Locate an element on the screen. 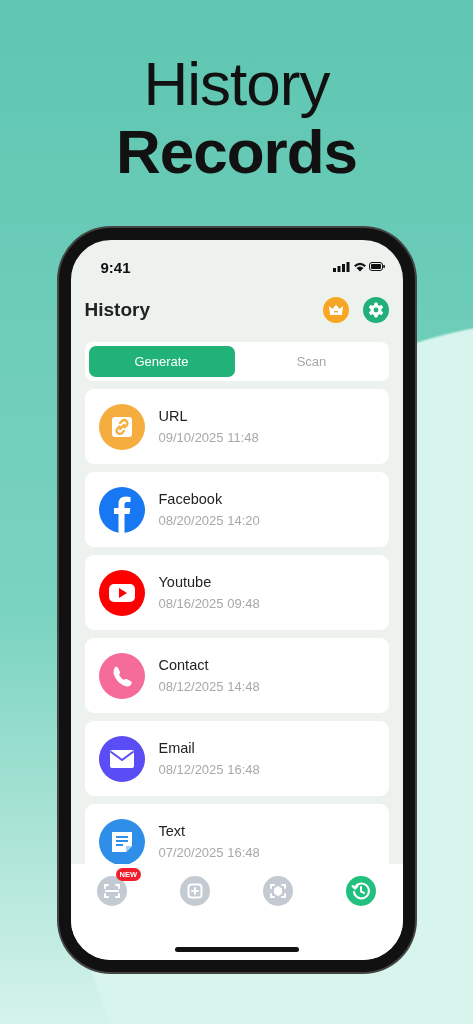 The image size is (473, 1024). youtube-icon is located at coordinates (121, 592).